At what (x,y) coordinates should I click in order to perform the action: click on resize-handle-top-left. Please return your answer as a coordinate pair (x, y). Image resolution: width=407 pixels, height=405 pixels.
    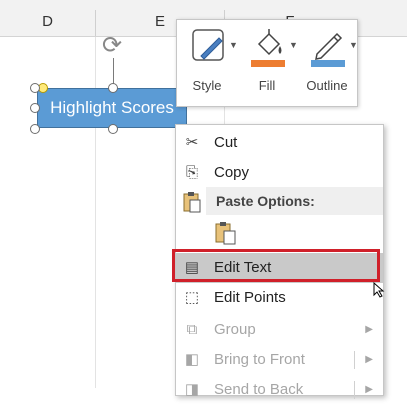
    Looking at the image, I should click on (35, 88).